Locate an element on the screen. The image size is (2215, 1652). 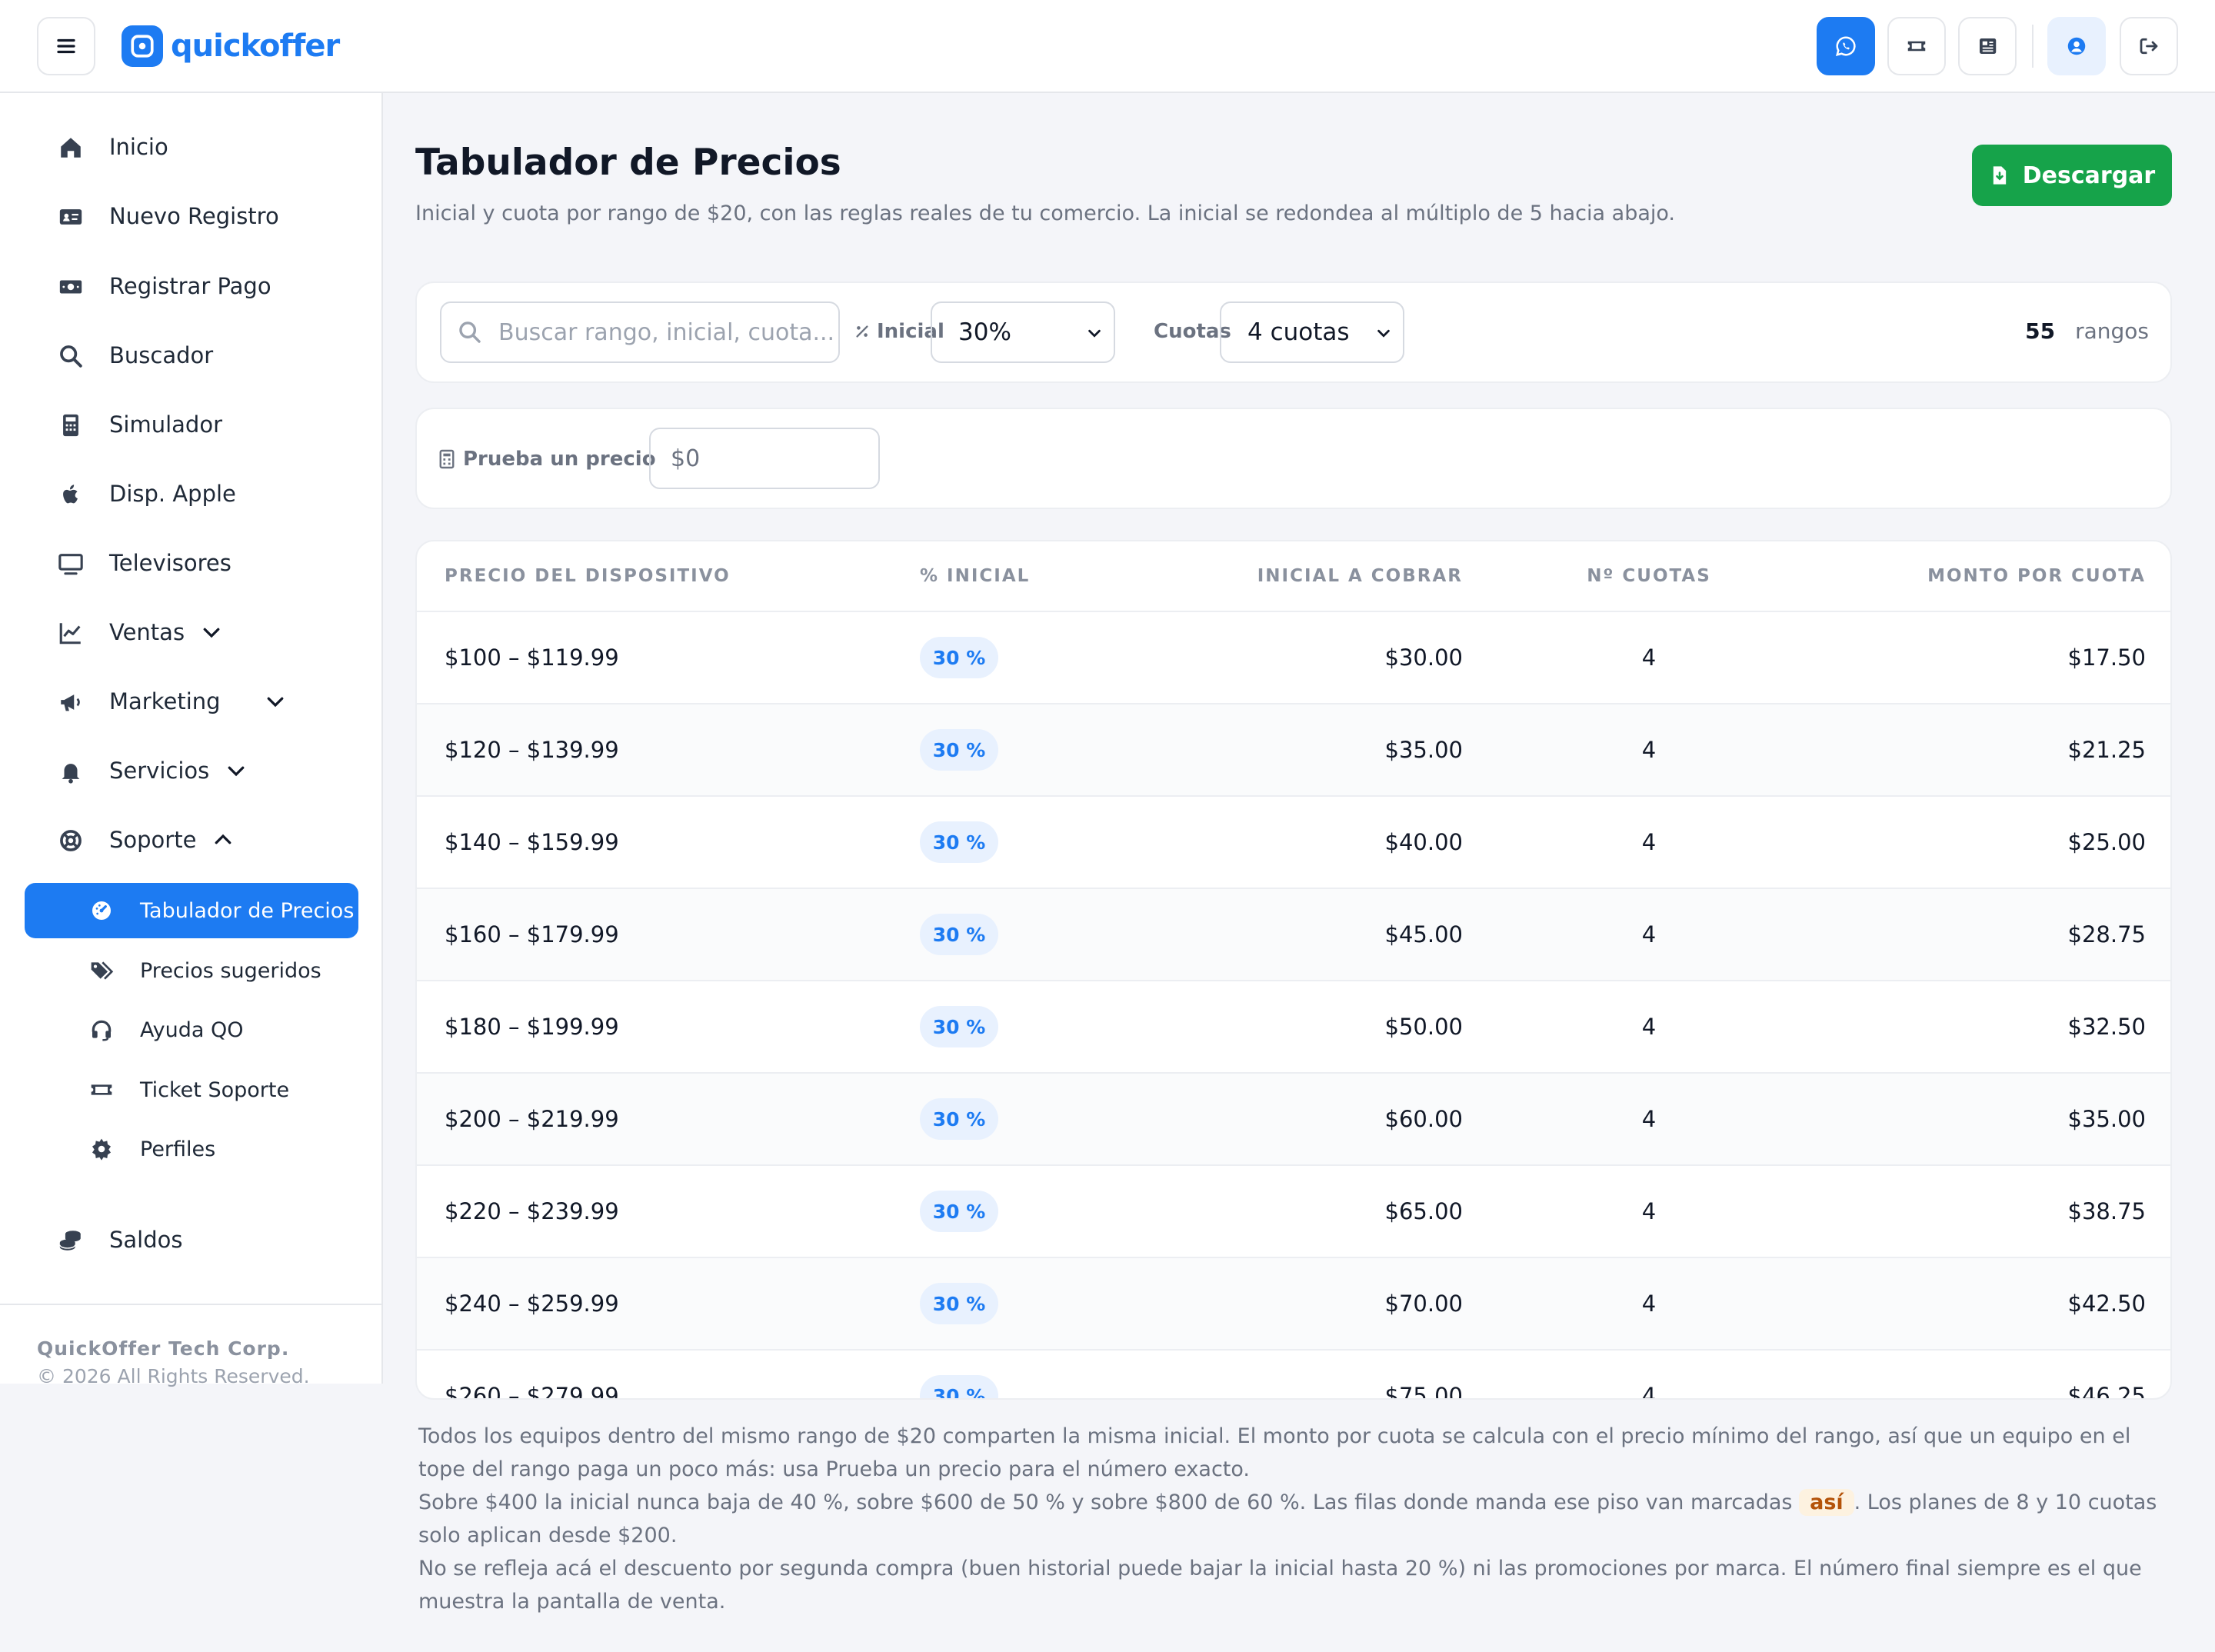
sidebar-item-ventas: Ventas is located at coordinates (191, 632).